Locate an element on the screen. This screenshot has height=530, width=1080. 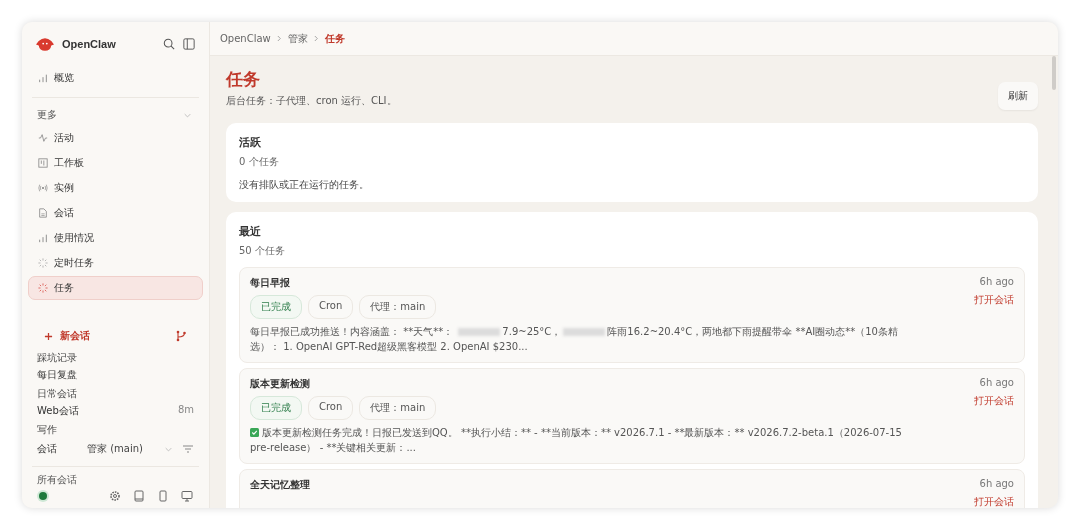
task-count: 0 个任务 is located at coordinates (259, 162).